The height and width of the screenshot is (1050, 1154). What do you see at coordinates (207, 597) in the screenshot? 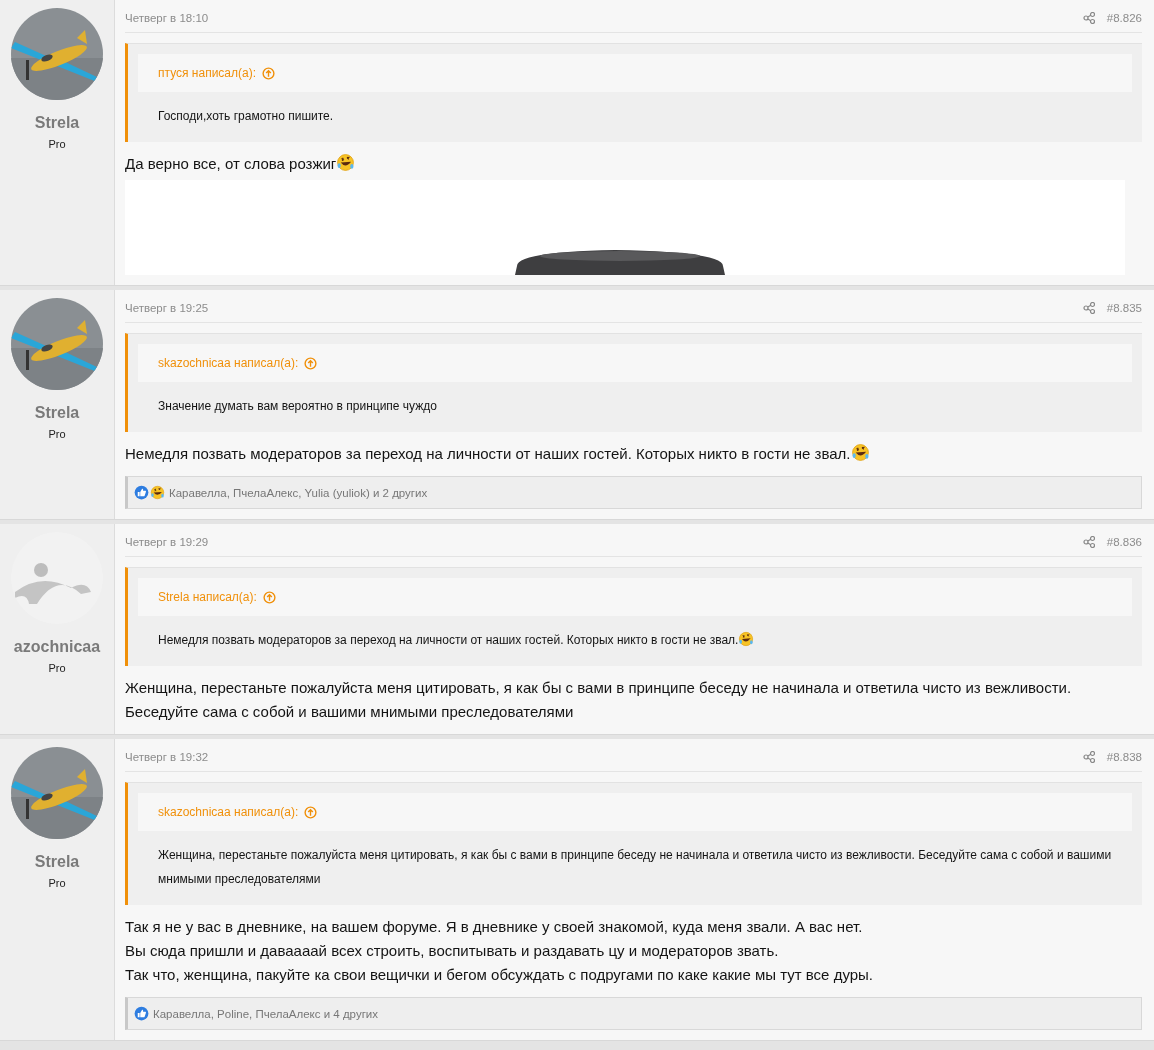
I see `quote-author: Strela написал(а):` at bounding box center [207, 597].